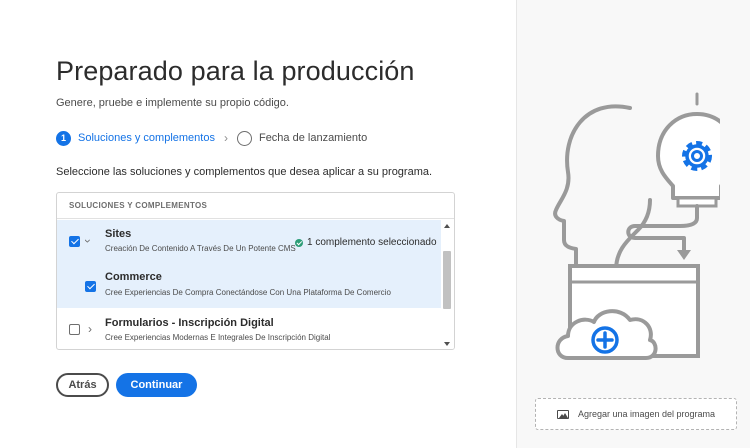 This screenshot has width=750, height=448. Describe the element at coordinates (63, 138) in the screenshot. I see `step-1-indicator: 1` at that location.